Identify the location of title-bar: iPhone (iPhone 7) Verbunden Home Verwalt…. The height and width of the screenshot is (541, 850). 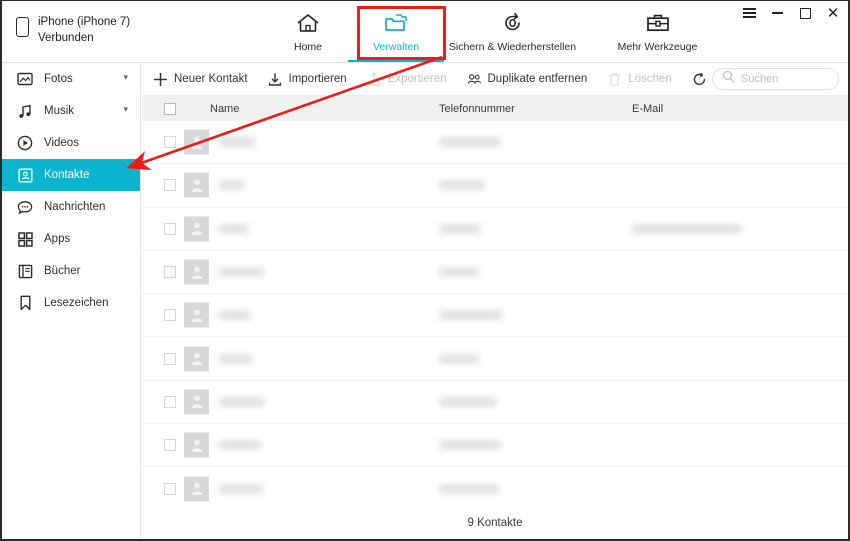
(425, 32).